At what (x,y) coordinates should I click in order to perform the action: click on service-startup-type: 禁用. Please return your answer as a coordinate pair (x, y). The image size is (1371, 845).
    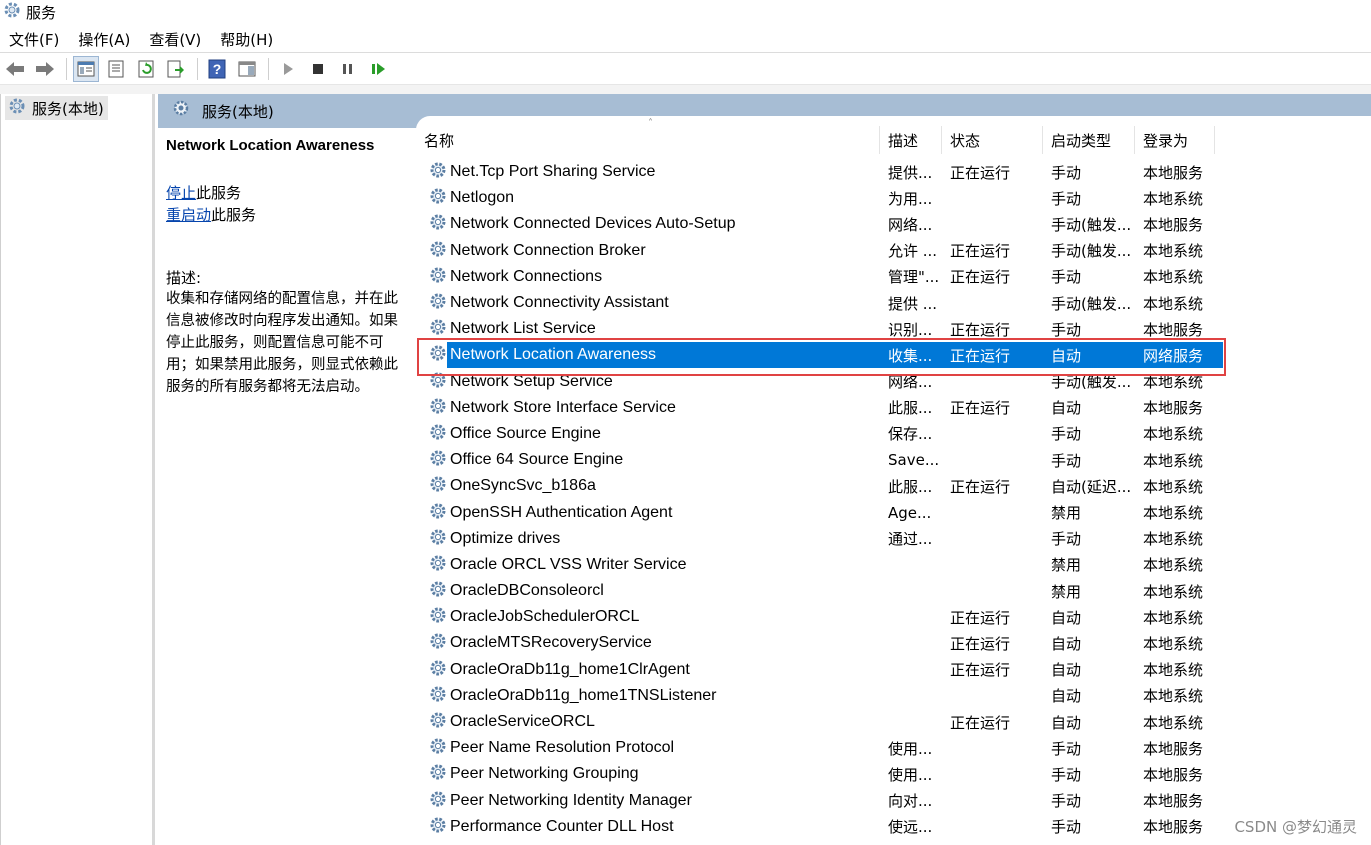
    Looking at the image, I should click on (1066, 565).